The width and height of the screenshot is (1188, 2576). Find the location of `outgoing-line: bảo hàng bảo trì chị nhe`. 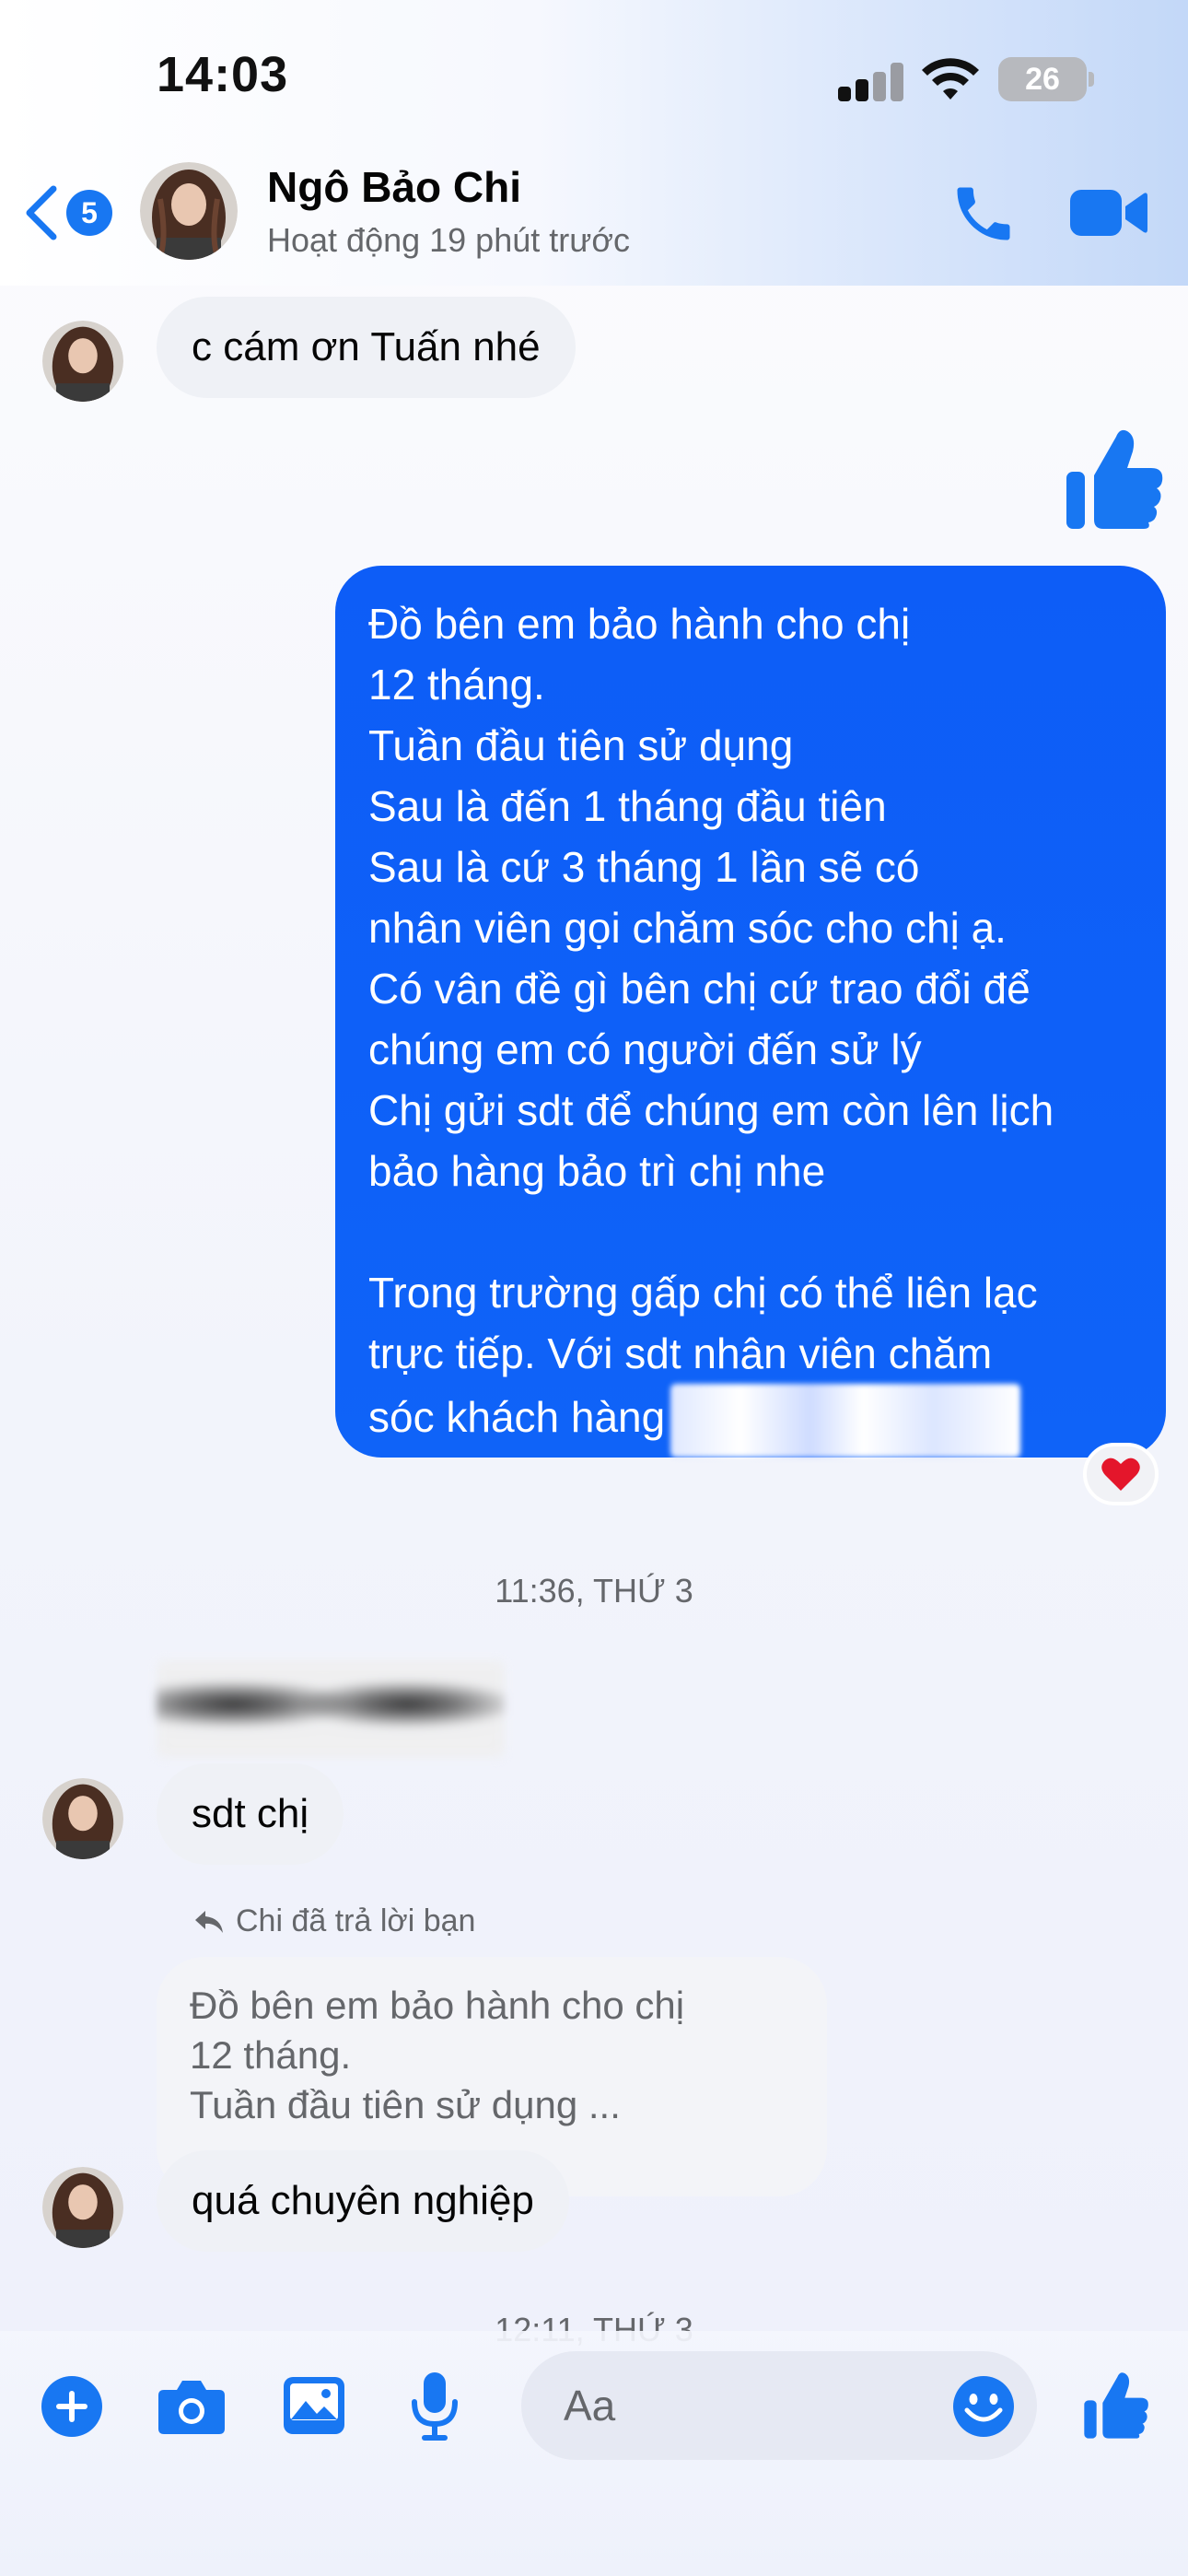

outgoing-line: bảo hàng bảo trì chị nhe is located at coordinates (597, 1171).